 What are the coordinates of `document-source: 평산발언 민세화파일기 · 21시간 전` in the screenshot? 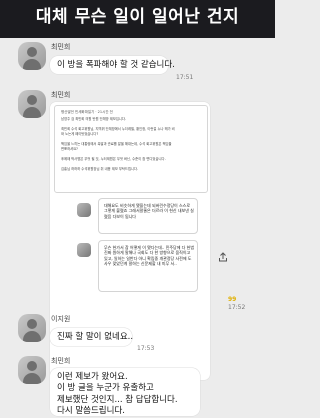 It's located at (87, 112).